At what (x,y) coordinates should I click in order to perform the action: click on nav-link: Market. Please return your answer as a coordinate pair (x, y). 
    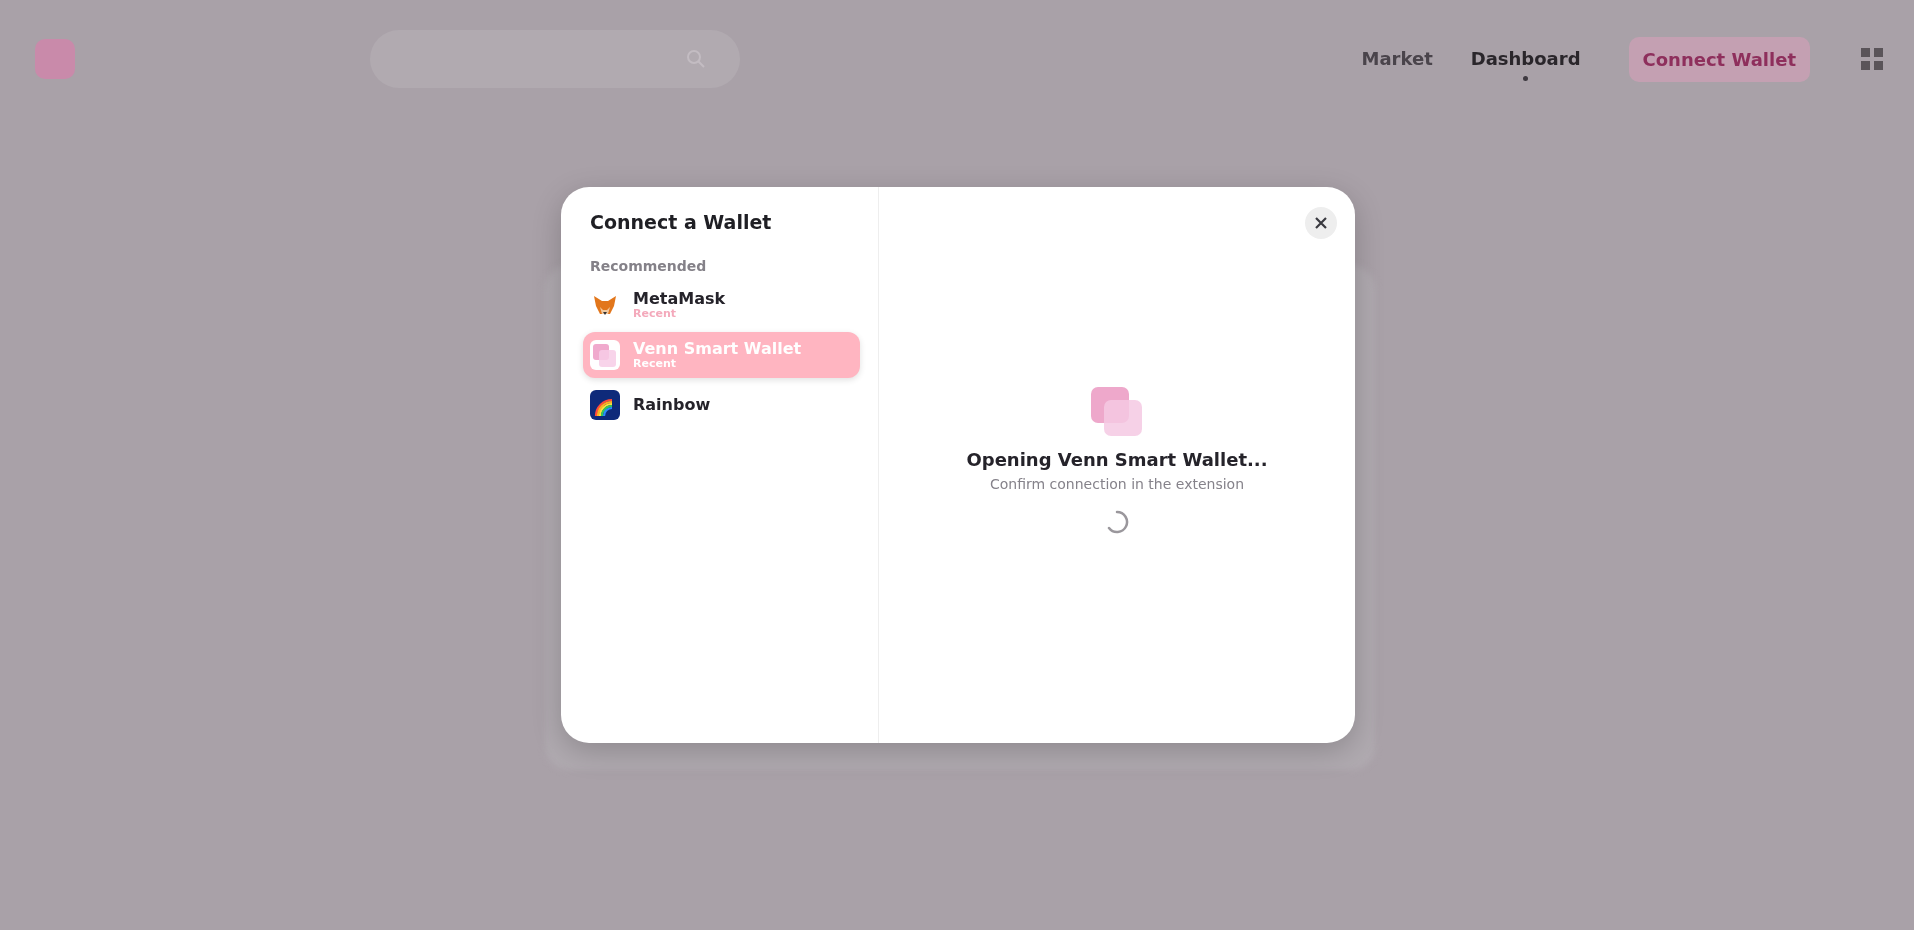
    Looking at the image, I should click on (1397, 59).